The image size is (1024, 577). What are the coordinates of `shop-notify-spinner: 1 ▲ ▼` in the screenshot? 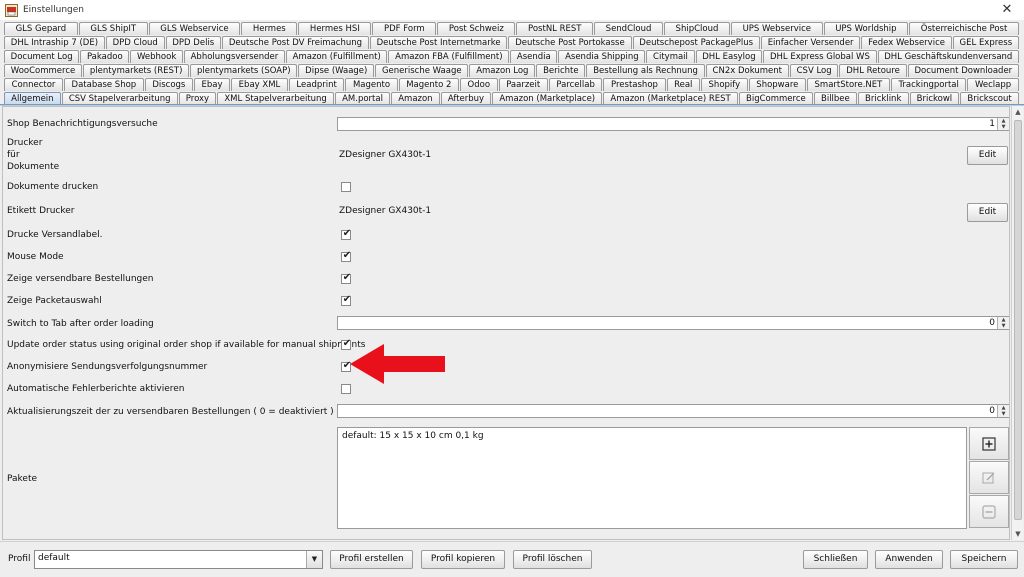 It's located at (673, 124).